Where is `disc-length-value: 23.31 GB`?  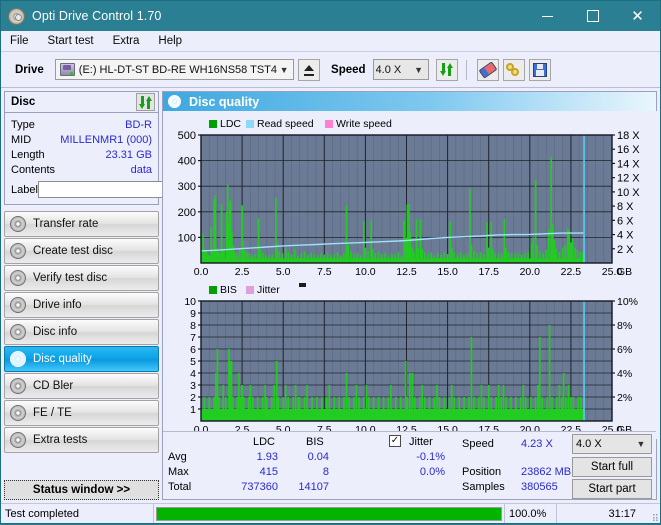 disc-length-value: 23.31 GB is located at coordinates (128, 154).